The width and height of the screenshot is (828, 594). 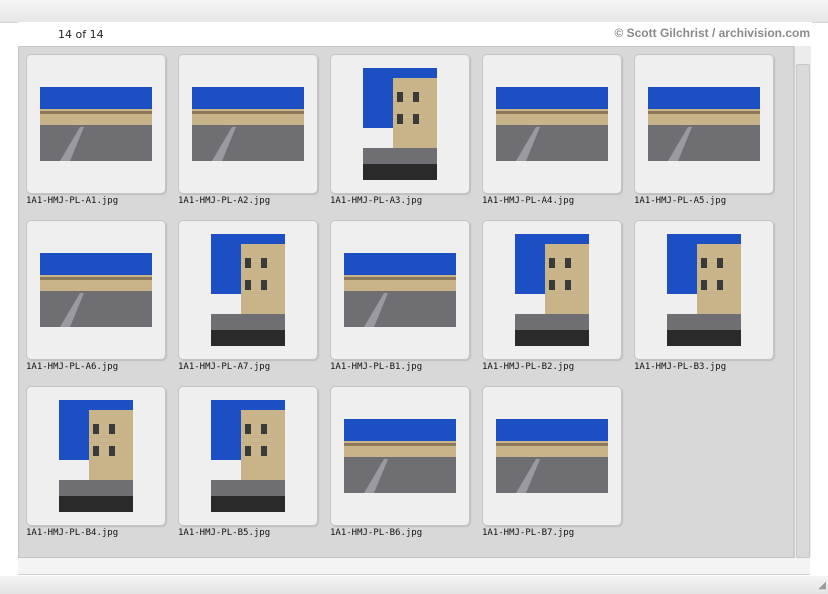 I want to click on thumbnail-item: 1A1-HMJ-PL-B2.jpg, so click(x=548, y=296).